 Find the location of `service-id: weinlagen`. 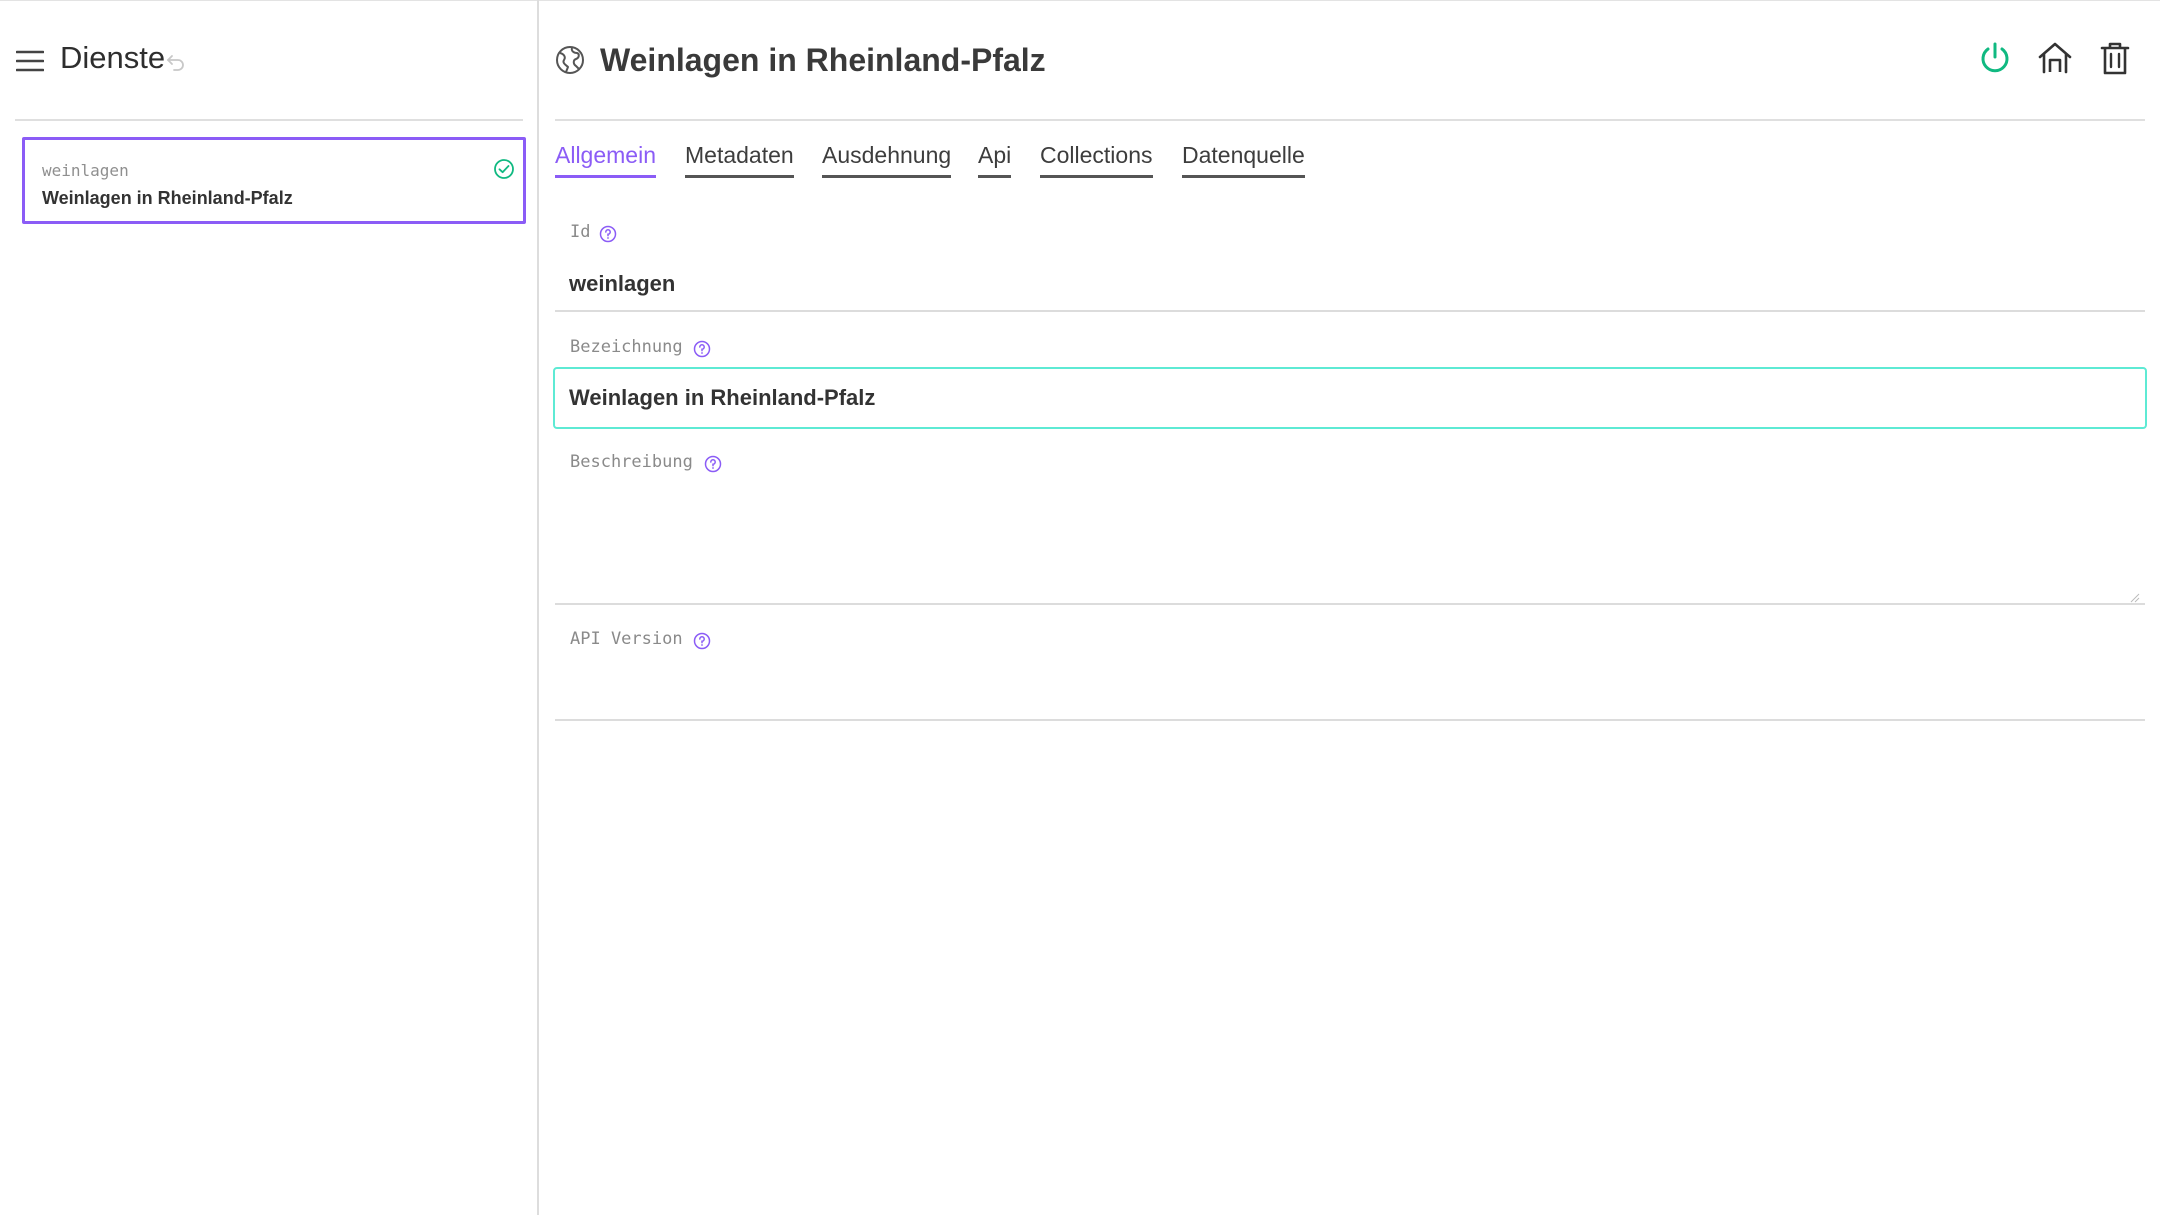

service-id: weinlagen is located at coordinates (85, 170).